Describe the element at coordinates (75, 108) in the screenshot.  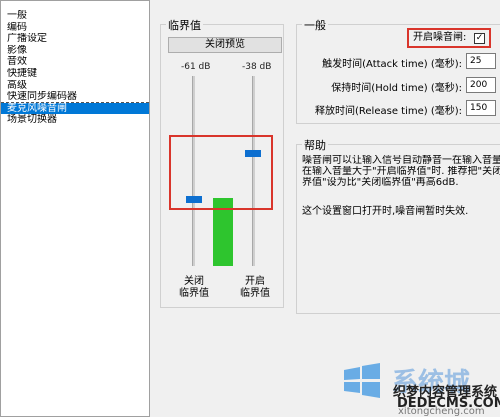
I see `sidebar-item-noise-gate: 麦克风噪音闸` at that location.